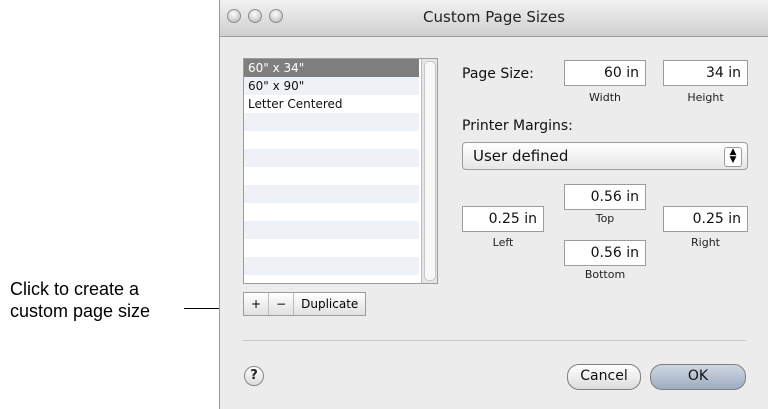  What do you see at coordinates (605, 73) in the screenshot?
I see `page-width-field: 60 in` at bounding box center [605, 73].